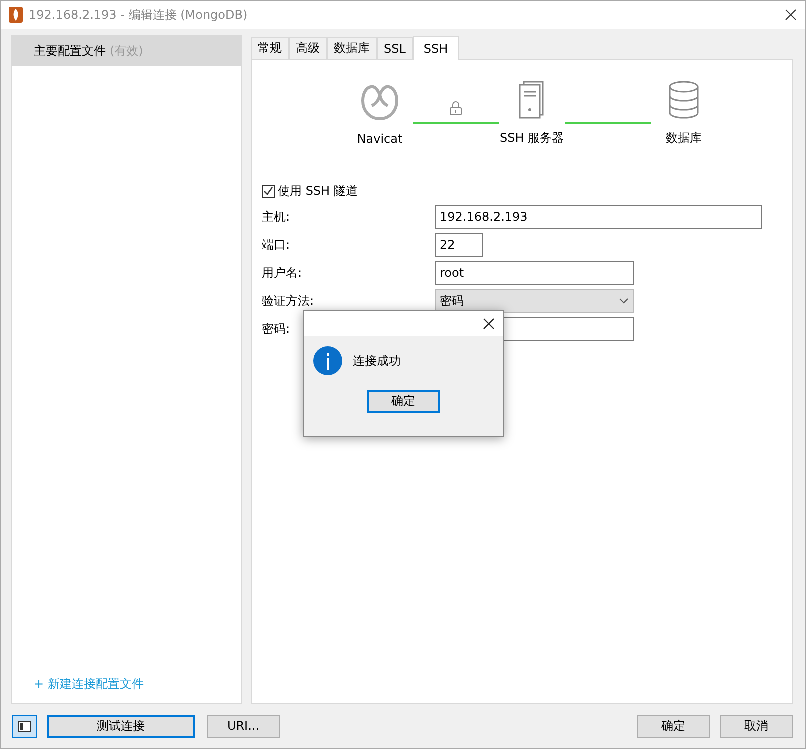 The image size is (806, 749). I want to click on dialog-message: 连接成功, so click(377, 361).